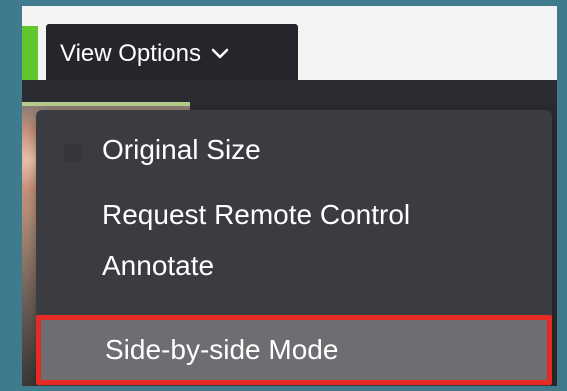  Describe the element at coordinates (289, 84) in the screenshot. I see `toolbar-strip` at that location.